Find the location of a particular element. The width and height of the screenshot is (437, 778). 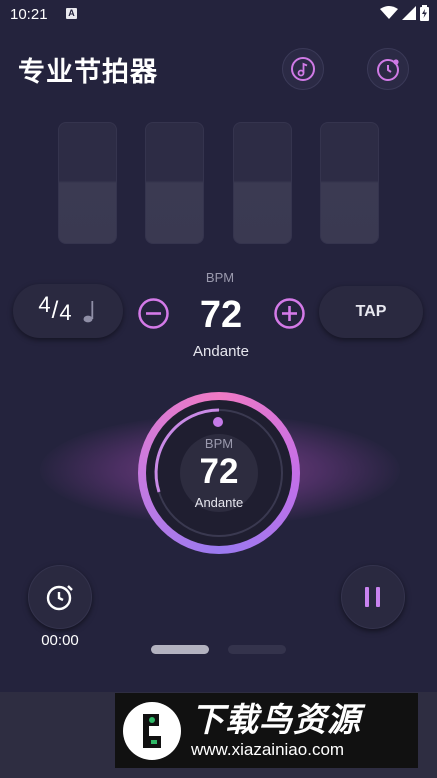

quarter-note-icon is located at coordinates (88, 312).